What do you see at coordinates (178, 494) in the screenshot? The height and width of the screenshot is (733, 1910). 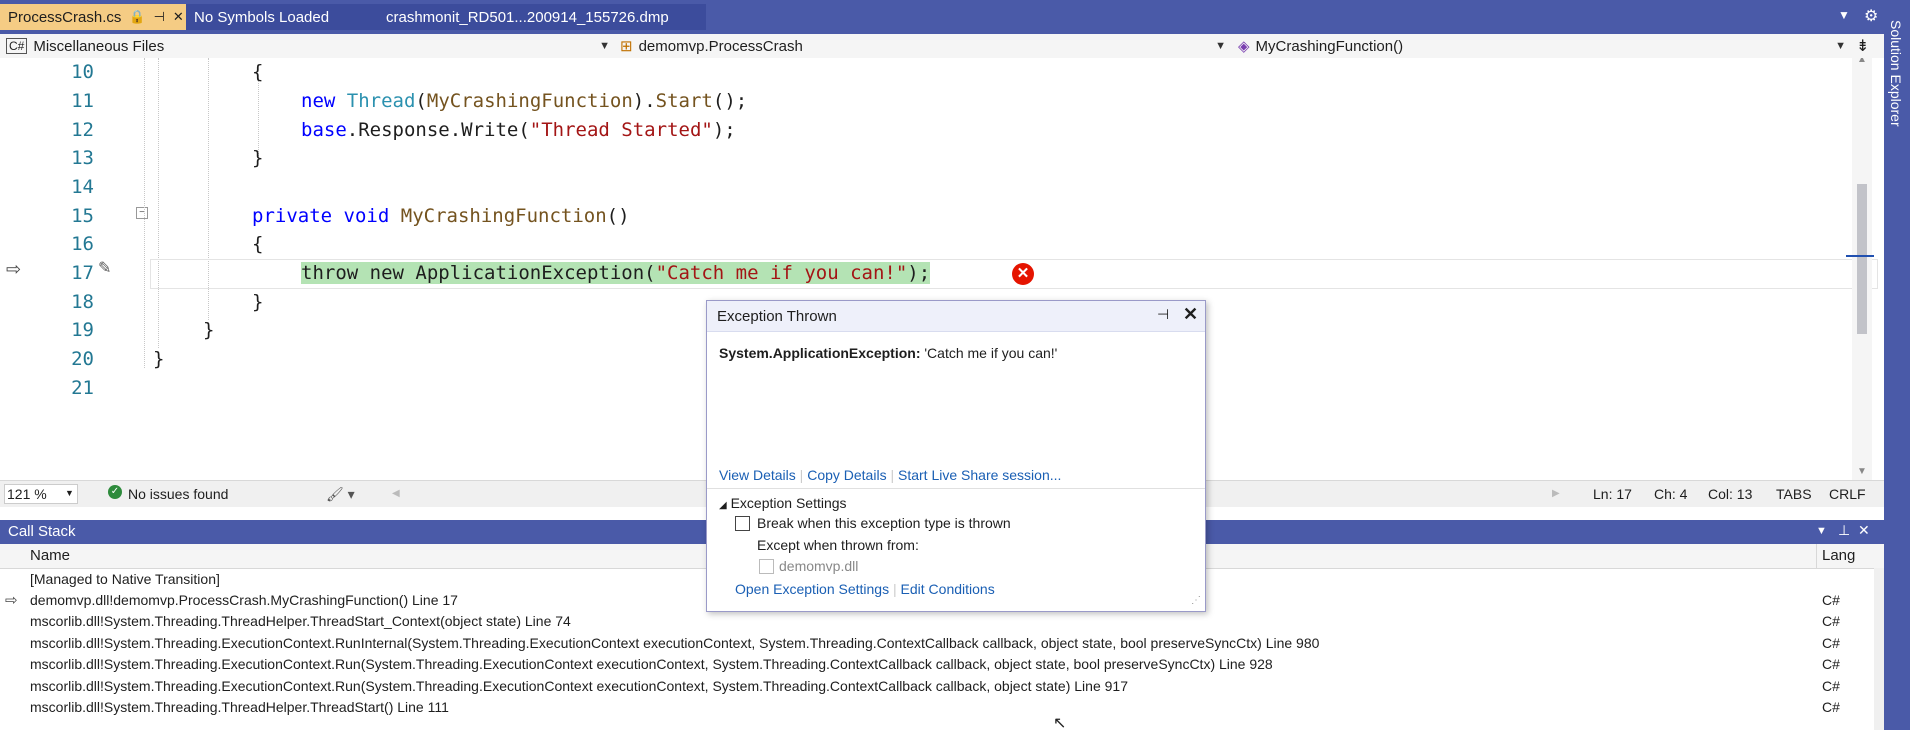 I see `issues-status: No issues found` at bounding box center [178, 494].